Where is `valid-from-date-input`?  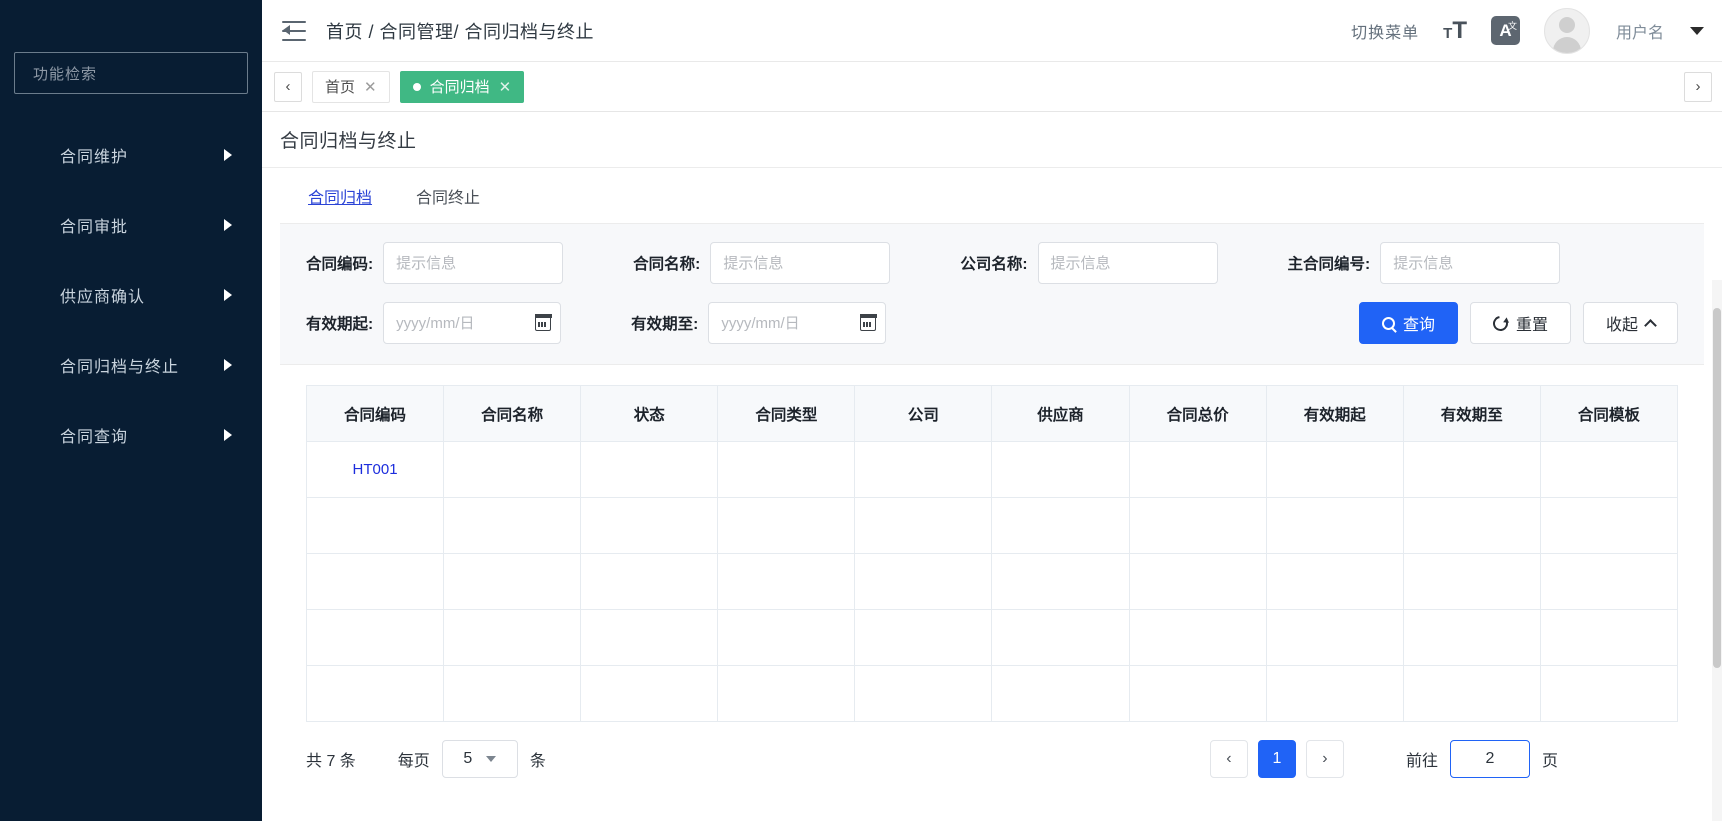 valid-from-date-input is located at coordinates (472, 323).